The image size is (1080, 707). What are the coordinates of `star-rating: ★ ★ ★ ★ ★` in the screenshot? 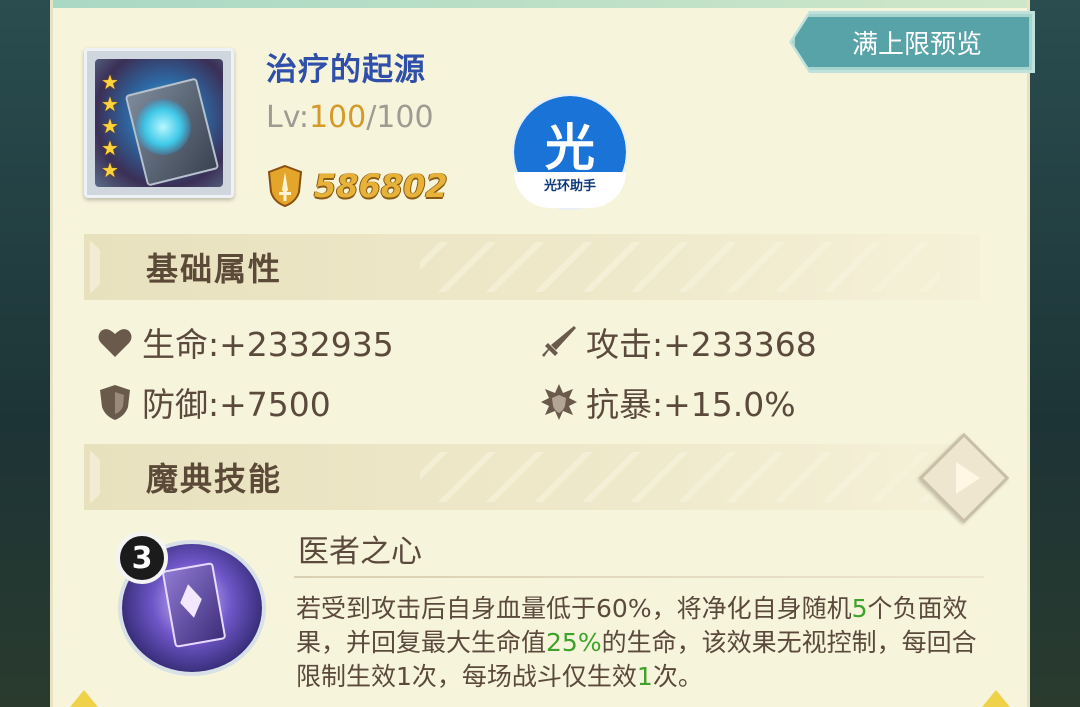 It's located at (112, 126).